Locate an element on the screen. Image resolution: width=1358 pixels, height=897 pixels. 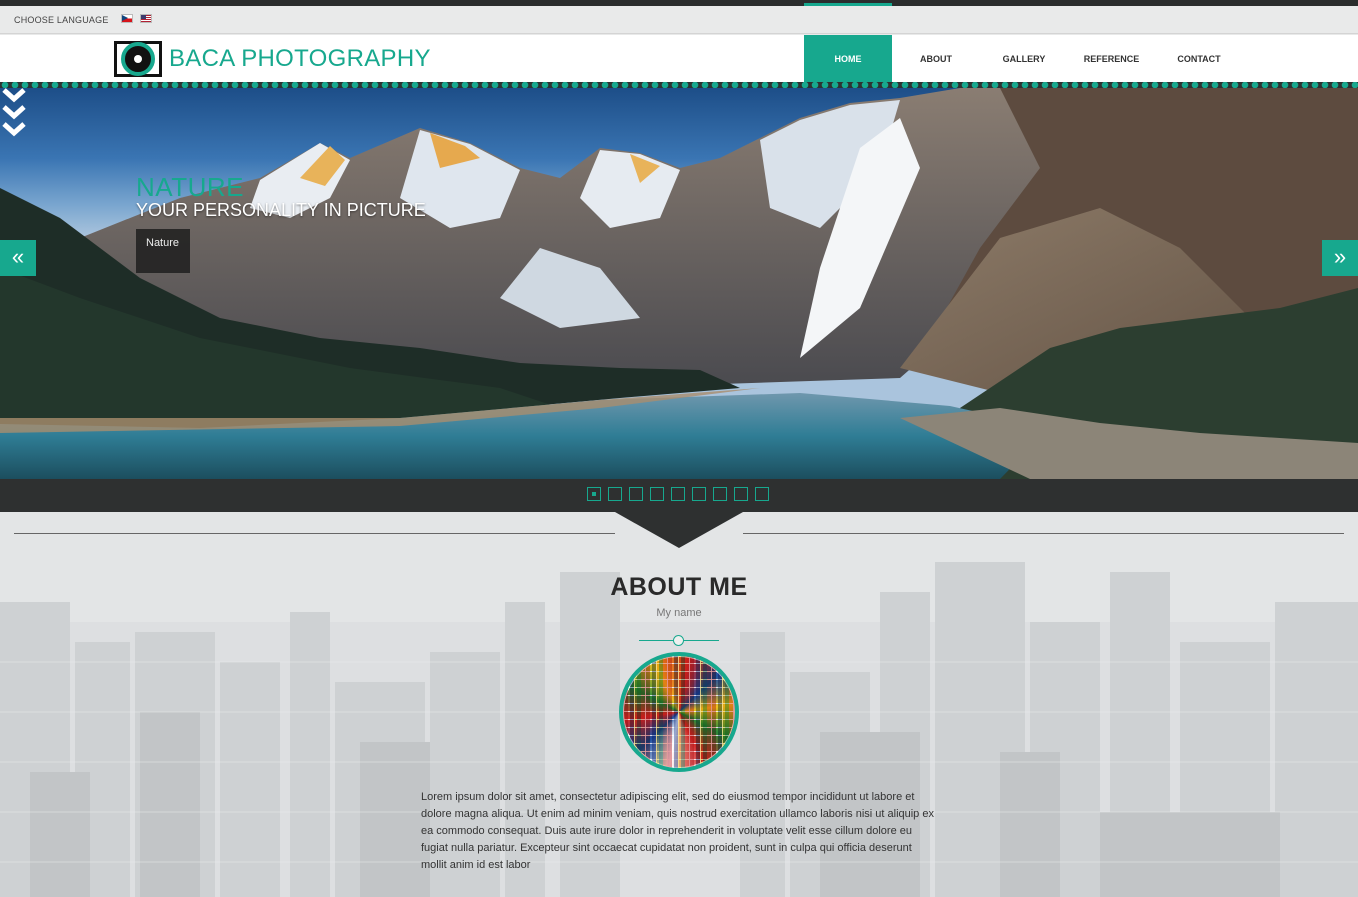
hero-subtitle: YOUR PERSONALITY IN PICTURE is located at coordinates (281, 210).